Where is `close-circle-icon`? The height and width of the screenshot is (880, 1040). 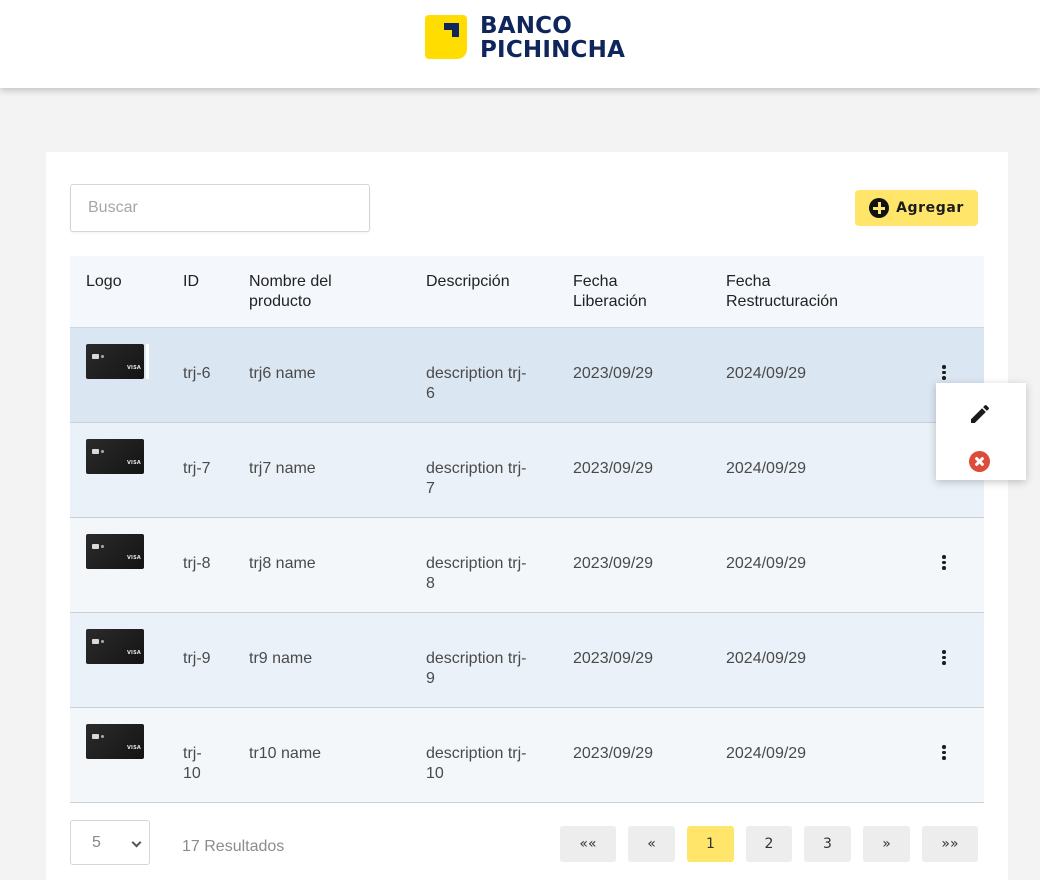
close-circle-icon is located at coordinates (979, 461).